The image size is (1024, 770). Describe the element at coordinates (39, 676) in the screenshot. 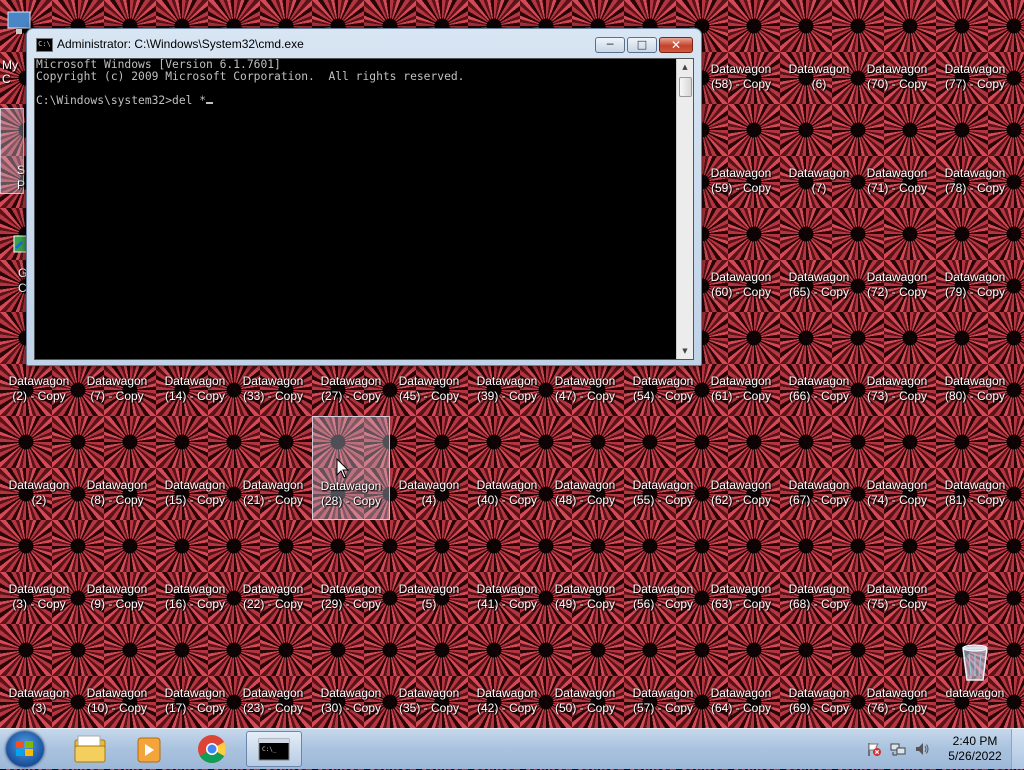

I see `desktop-icon: Datawagon (3)` at that location.